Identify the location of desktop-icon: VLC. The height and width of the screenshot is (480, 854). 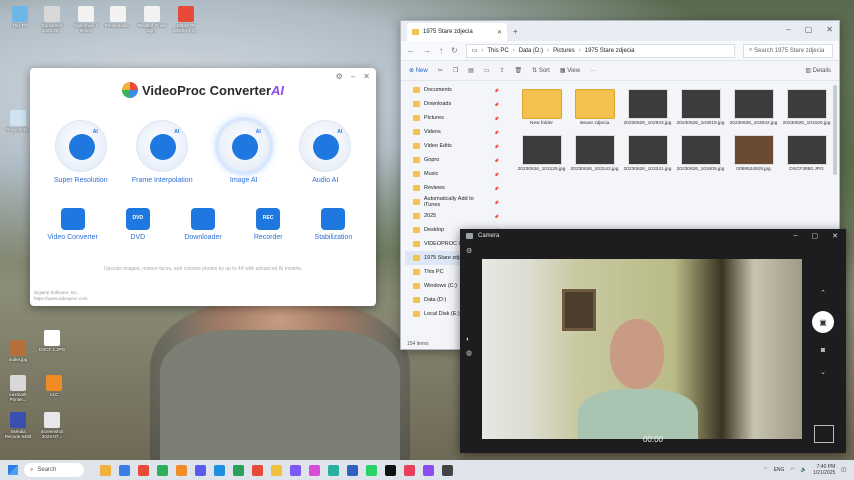
(54, 386).